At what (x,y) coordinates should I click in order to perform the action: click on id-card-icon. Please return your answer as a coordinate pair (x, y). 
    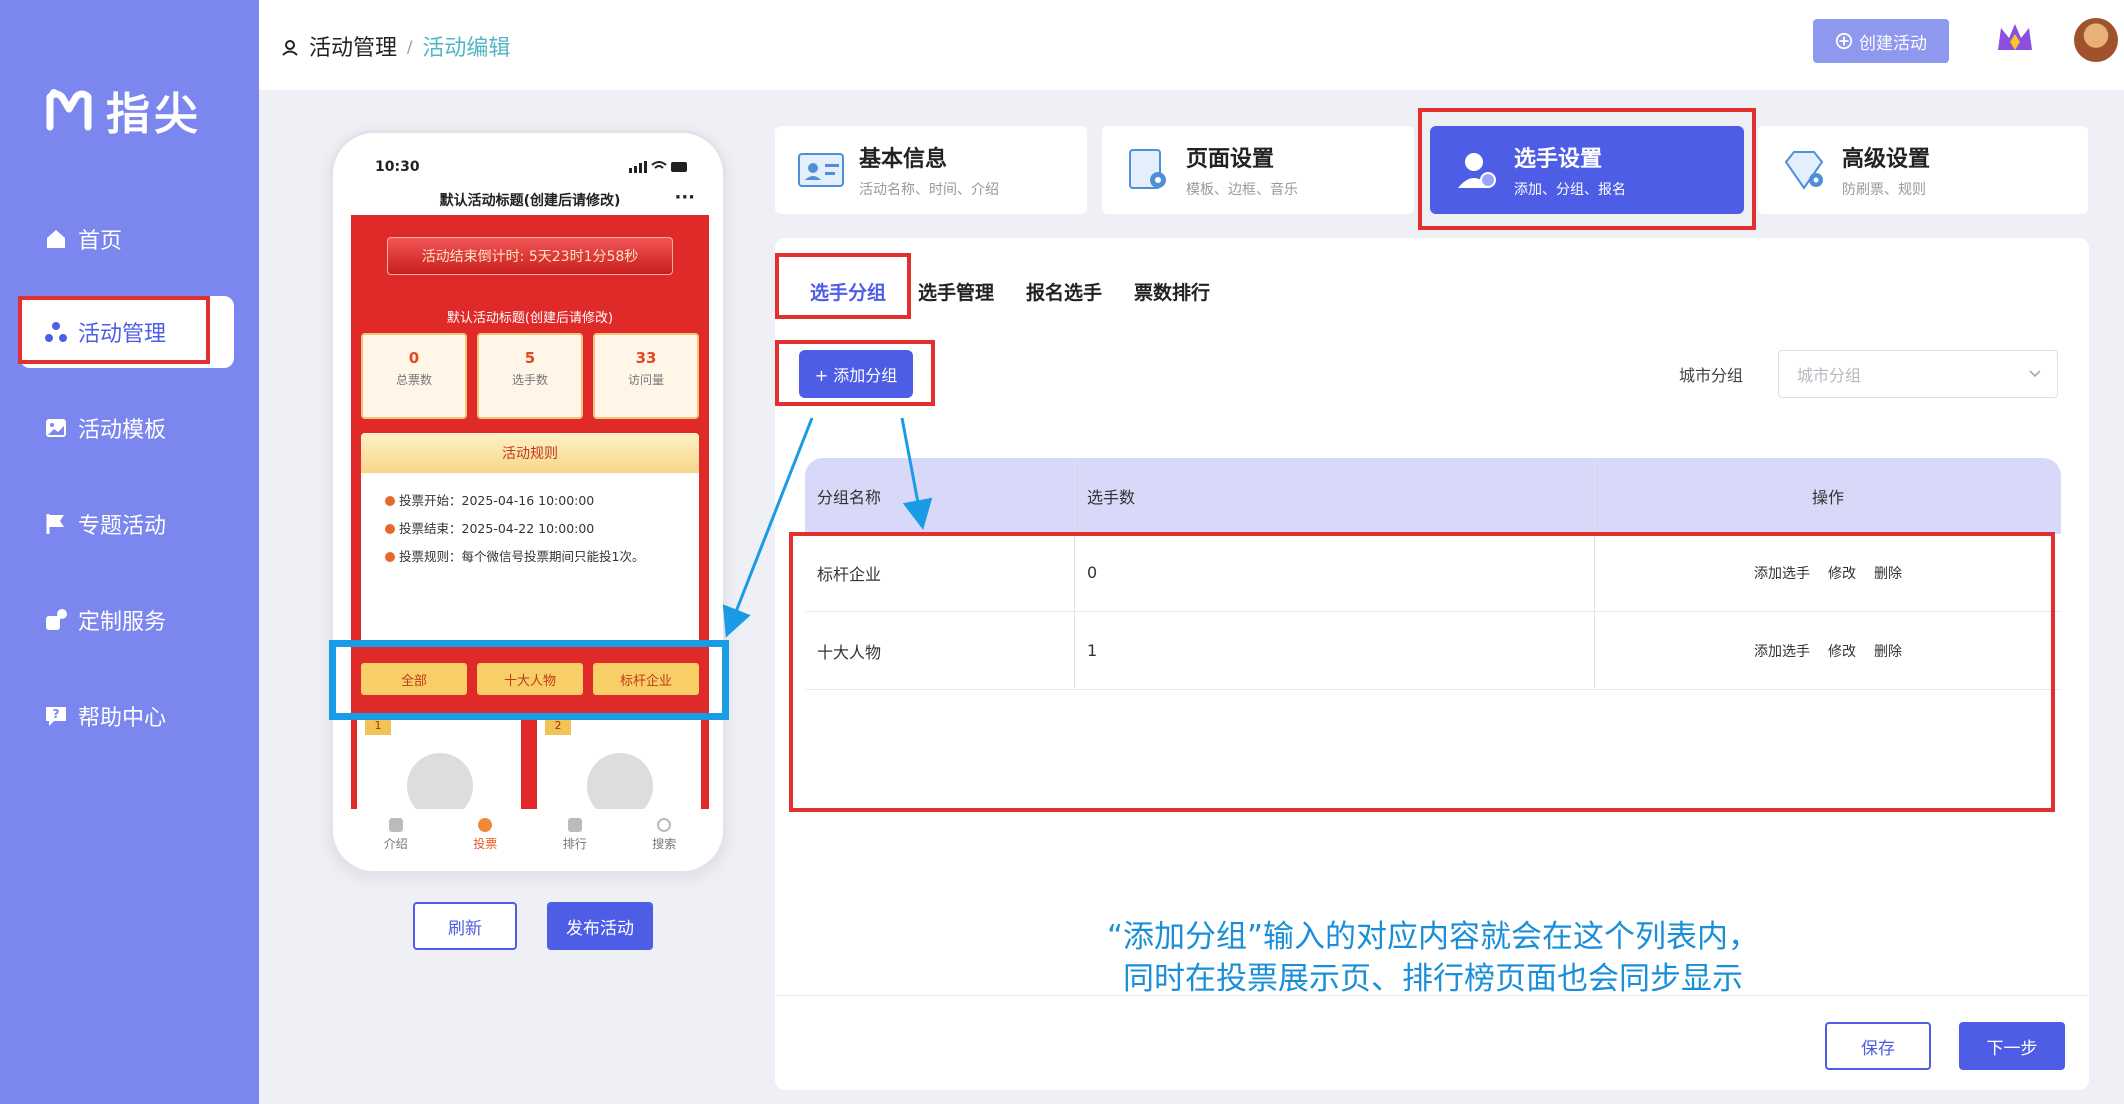
    Looking at the image, I should click on (821, 170).